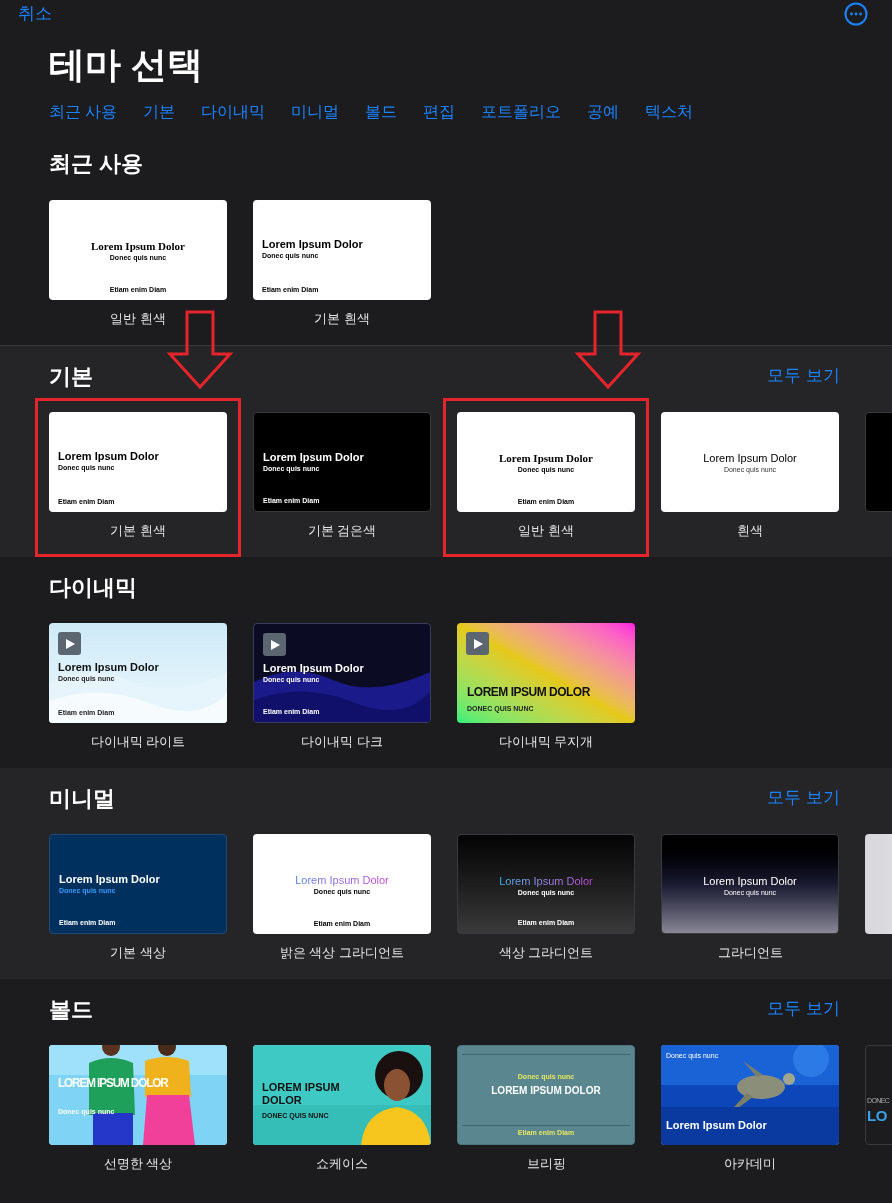 The width and height of the screenshot is (892, 1203). Describe the element at coordinates (315, 112) in the screenshot. I see `category-link: 미니멀` at that location.